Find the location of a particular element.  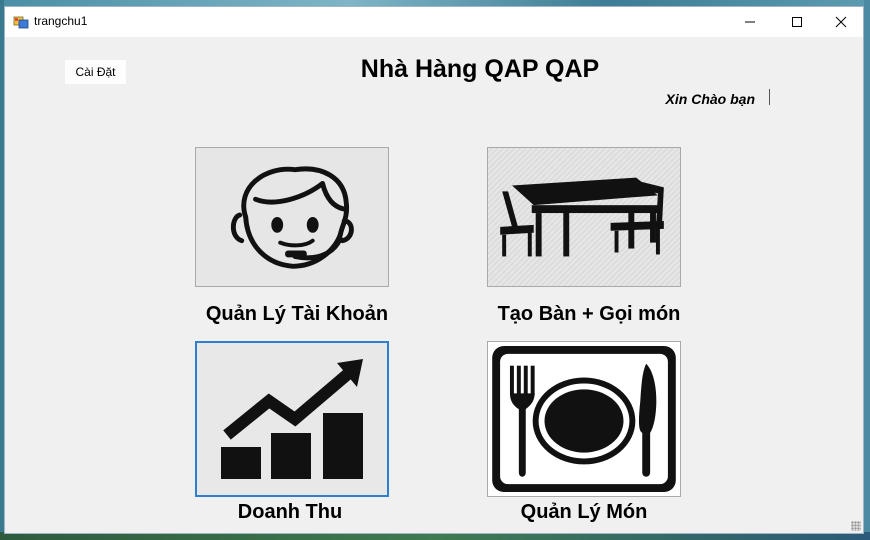

dish-management-tile is located at coordinates (584, 419).